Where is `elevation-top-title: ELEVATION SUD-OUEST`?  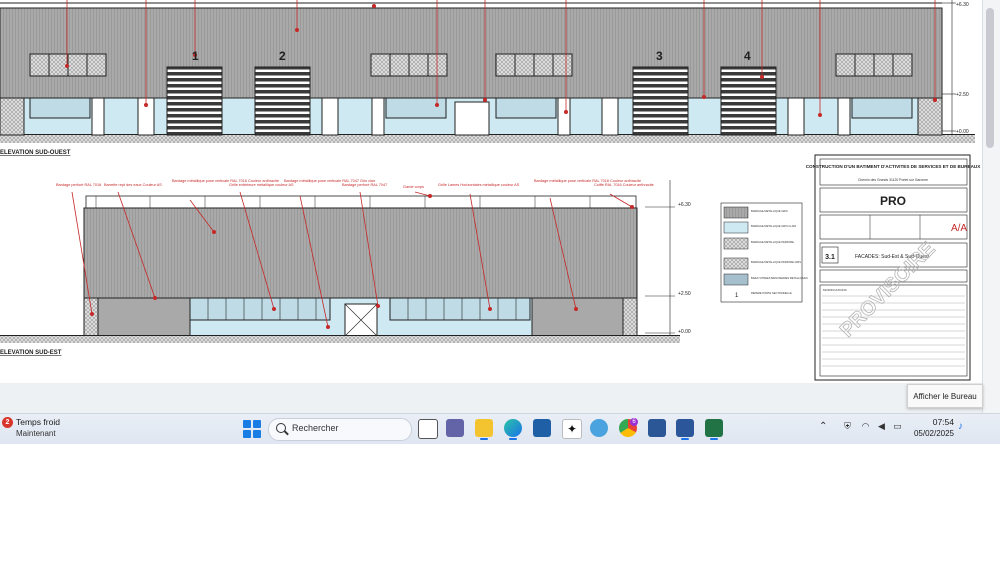
elevation-top-title: ELEVATION SUD-OUEST is located at coordinates (35, 153).